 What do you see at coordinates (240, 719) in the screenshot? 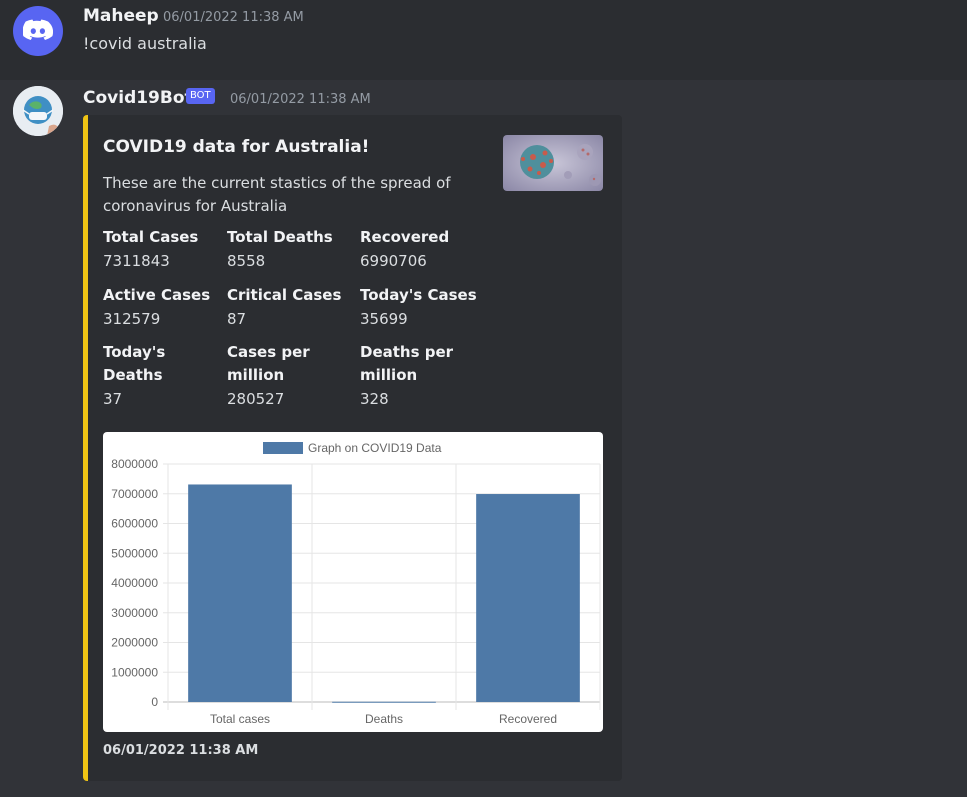
I see `x-tick-label: Total cases` at bounding box center [240, 719].